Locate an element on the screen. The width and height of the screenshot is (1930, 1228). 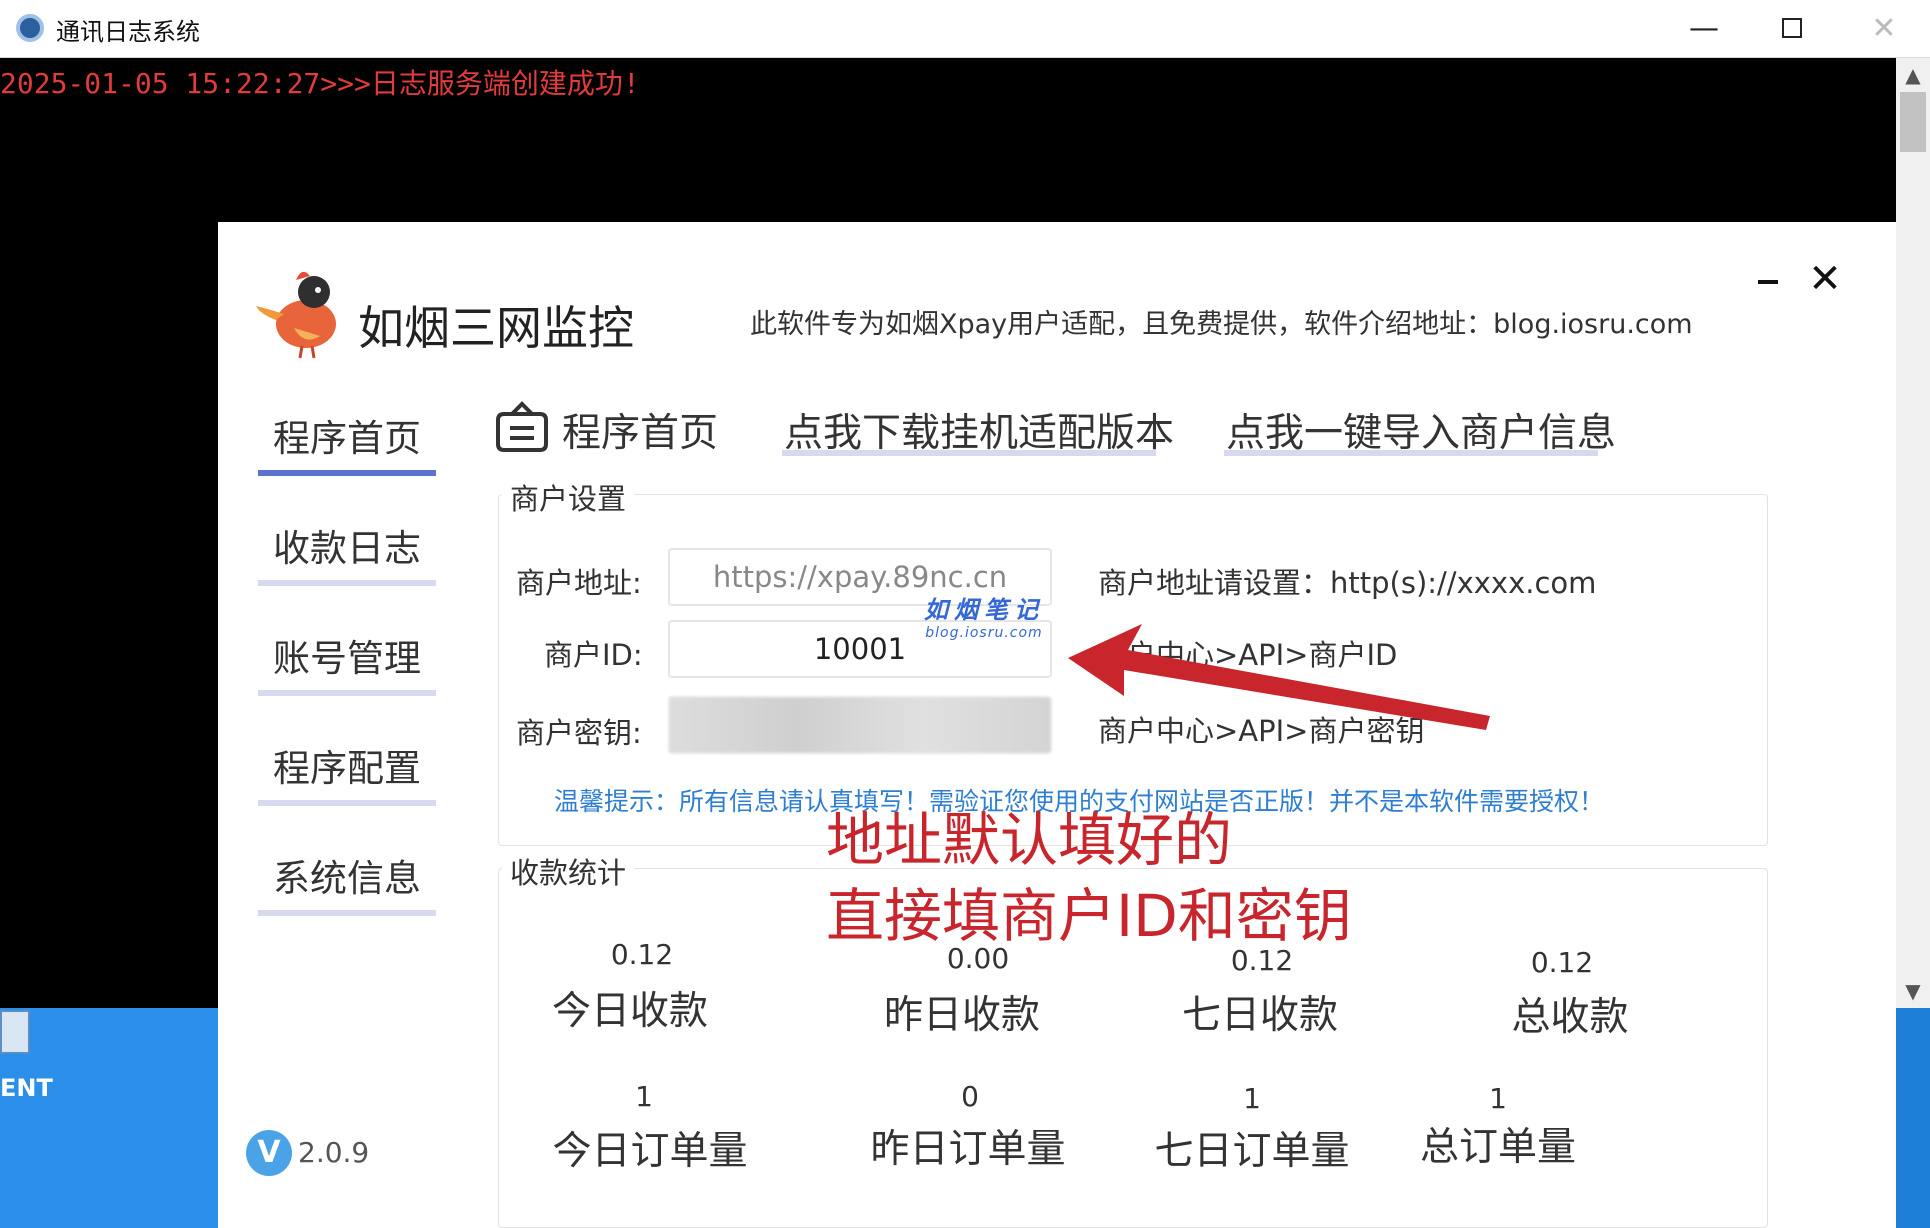
yesterday-orders-value: 0 is located at coordinates (970, 1096).